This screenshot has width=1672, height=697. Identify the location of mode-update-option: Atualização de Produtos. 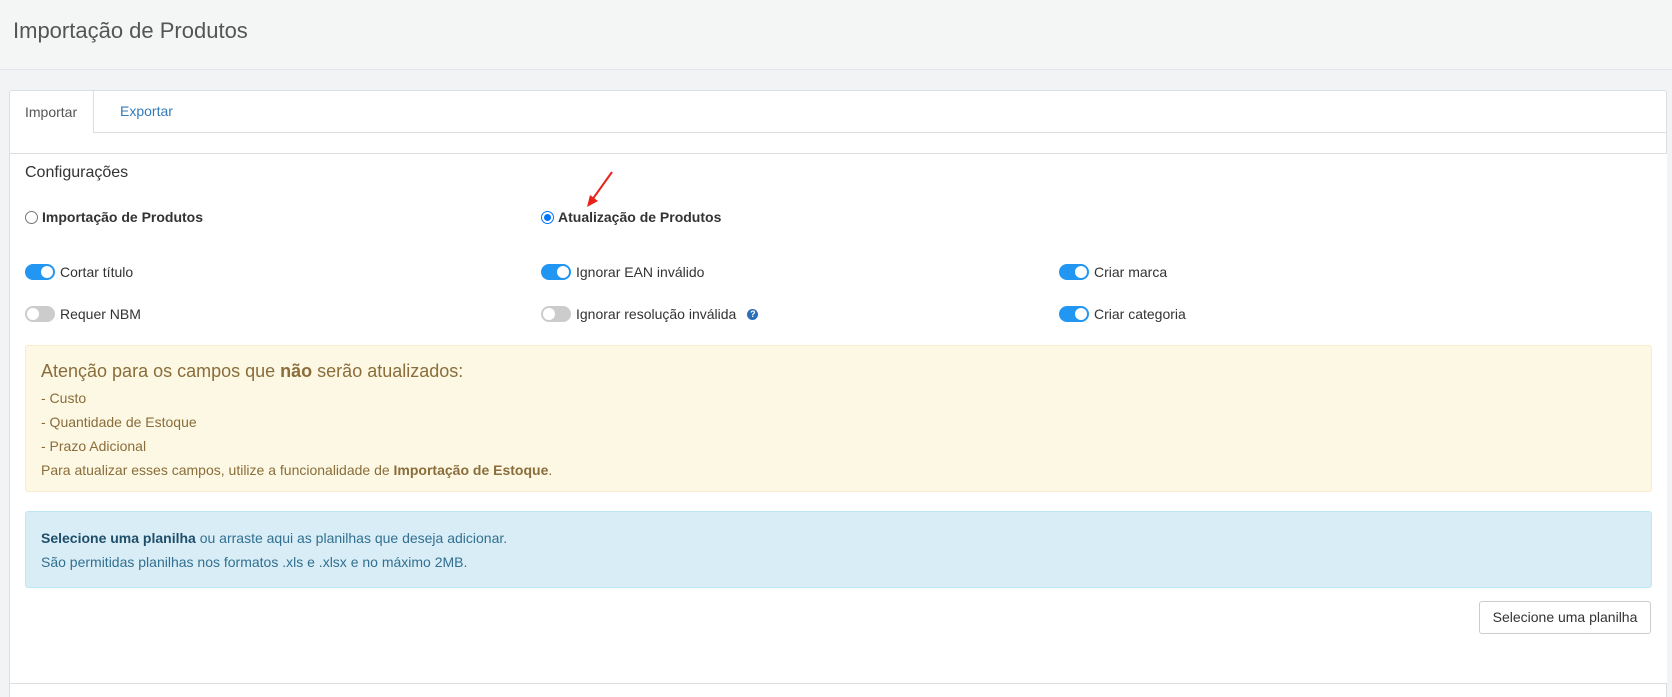
(631, 217).